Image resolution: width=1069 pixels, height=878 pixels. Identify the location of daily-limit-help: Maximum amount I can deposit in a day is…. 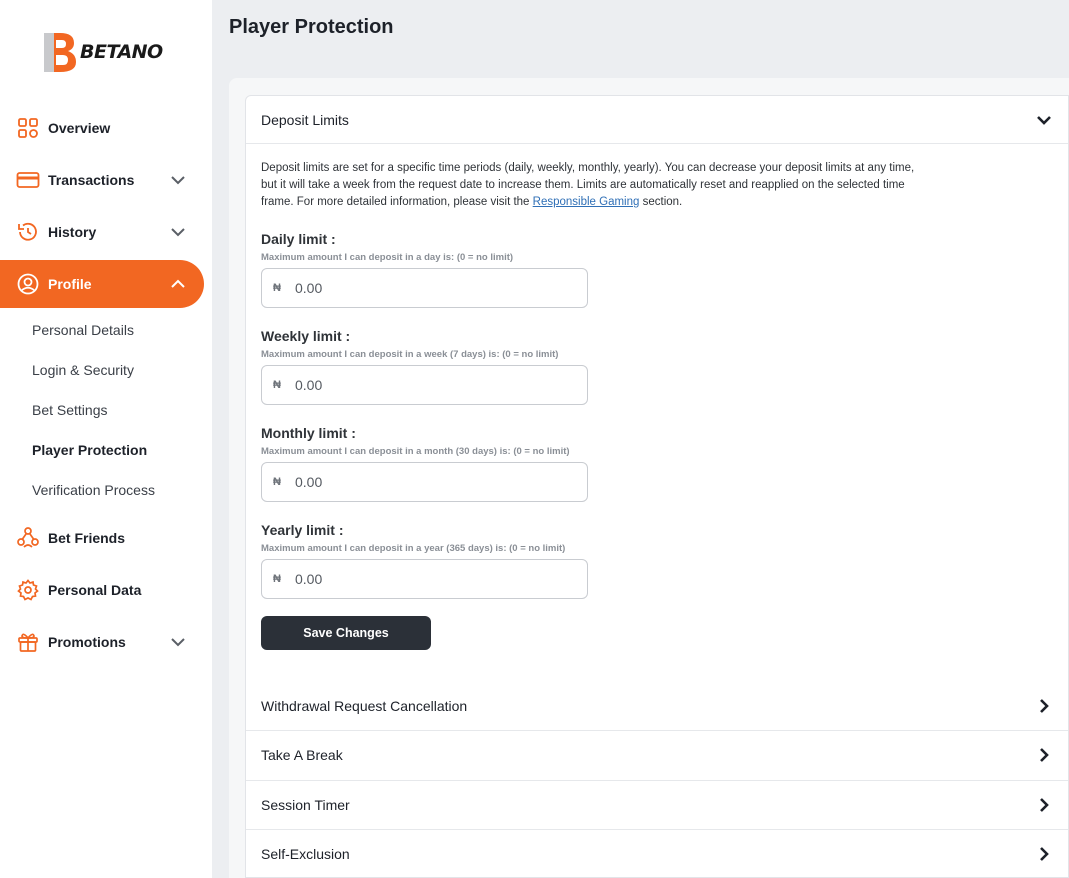
(387, 257).